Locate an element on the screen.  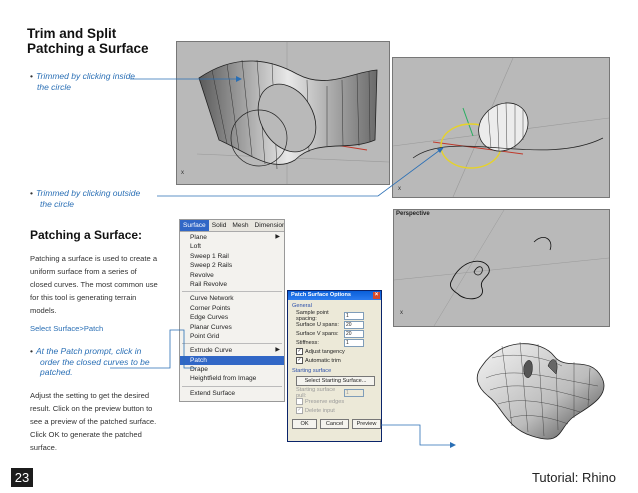
callout-arrow-outside is located at coordinates (440, 150).